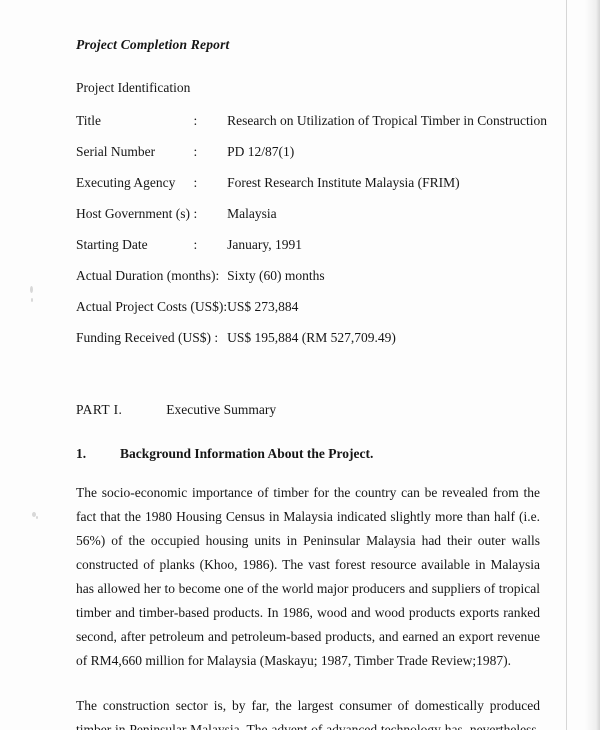 Image resolution: width=600 pixels, height=730 pixels. What do you see at coordinates (311, 221) in the screenshot?
I see `table-row: Host Government (s) : Malaysia` at bounding box center [311, 221].